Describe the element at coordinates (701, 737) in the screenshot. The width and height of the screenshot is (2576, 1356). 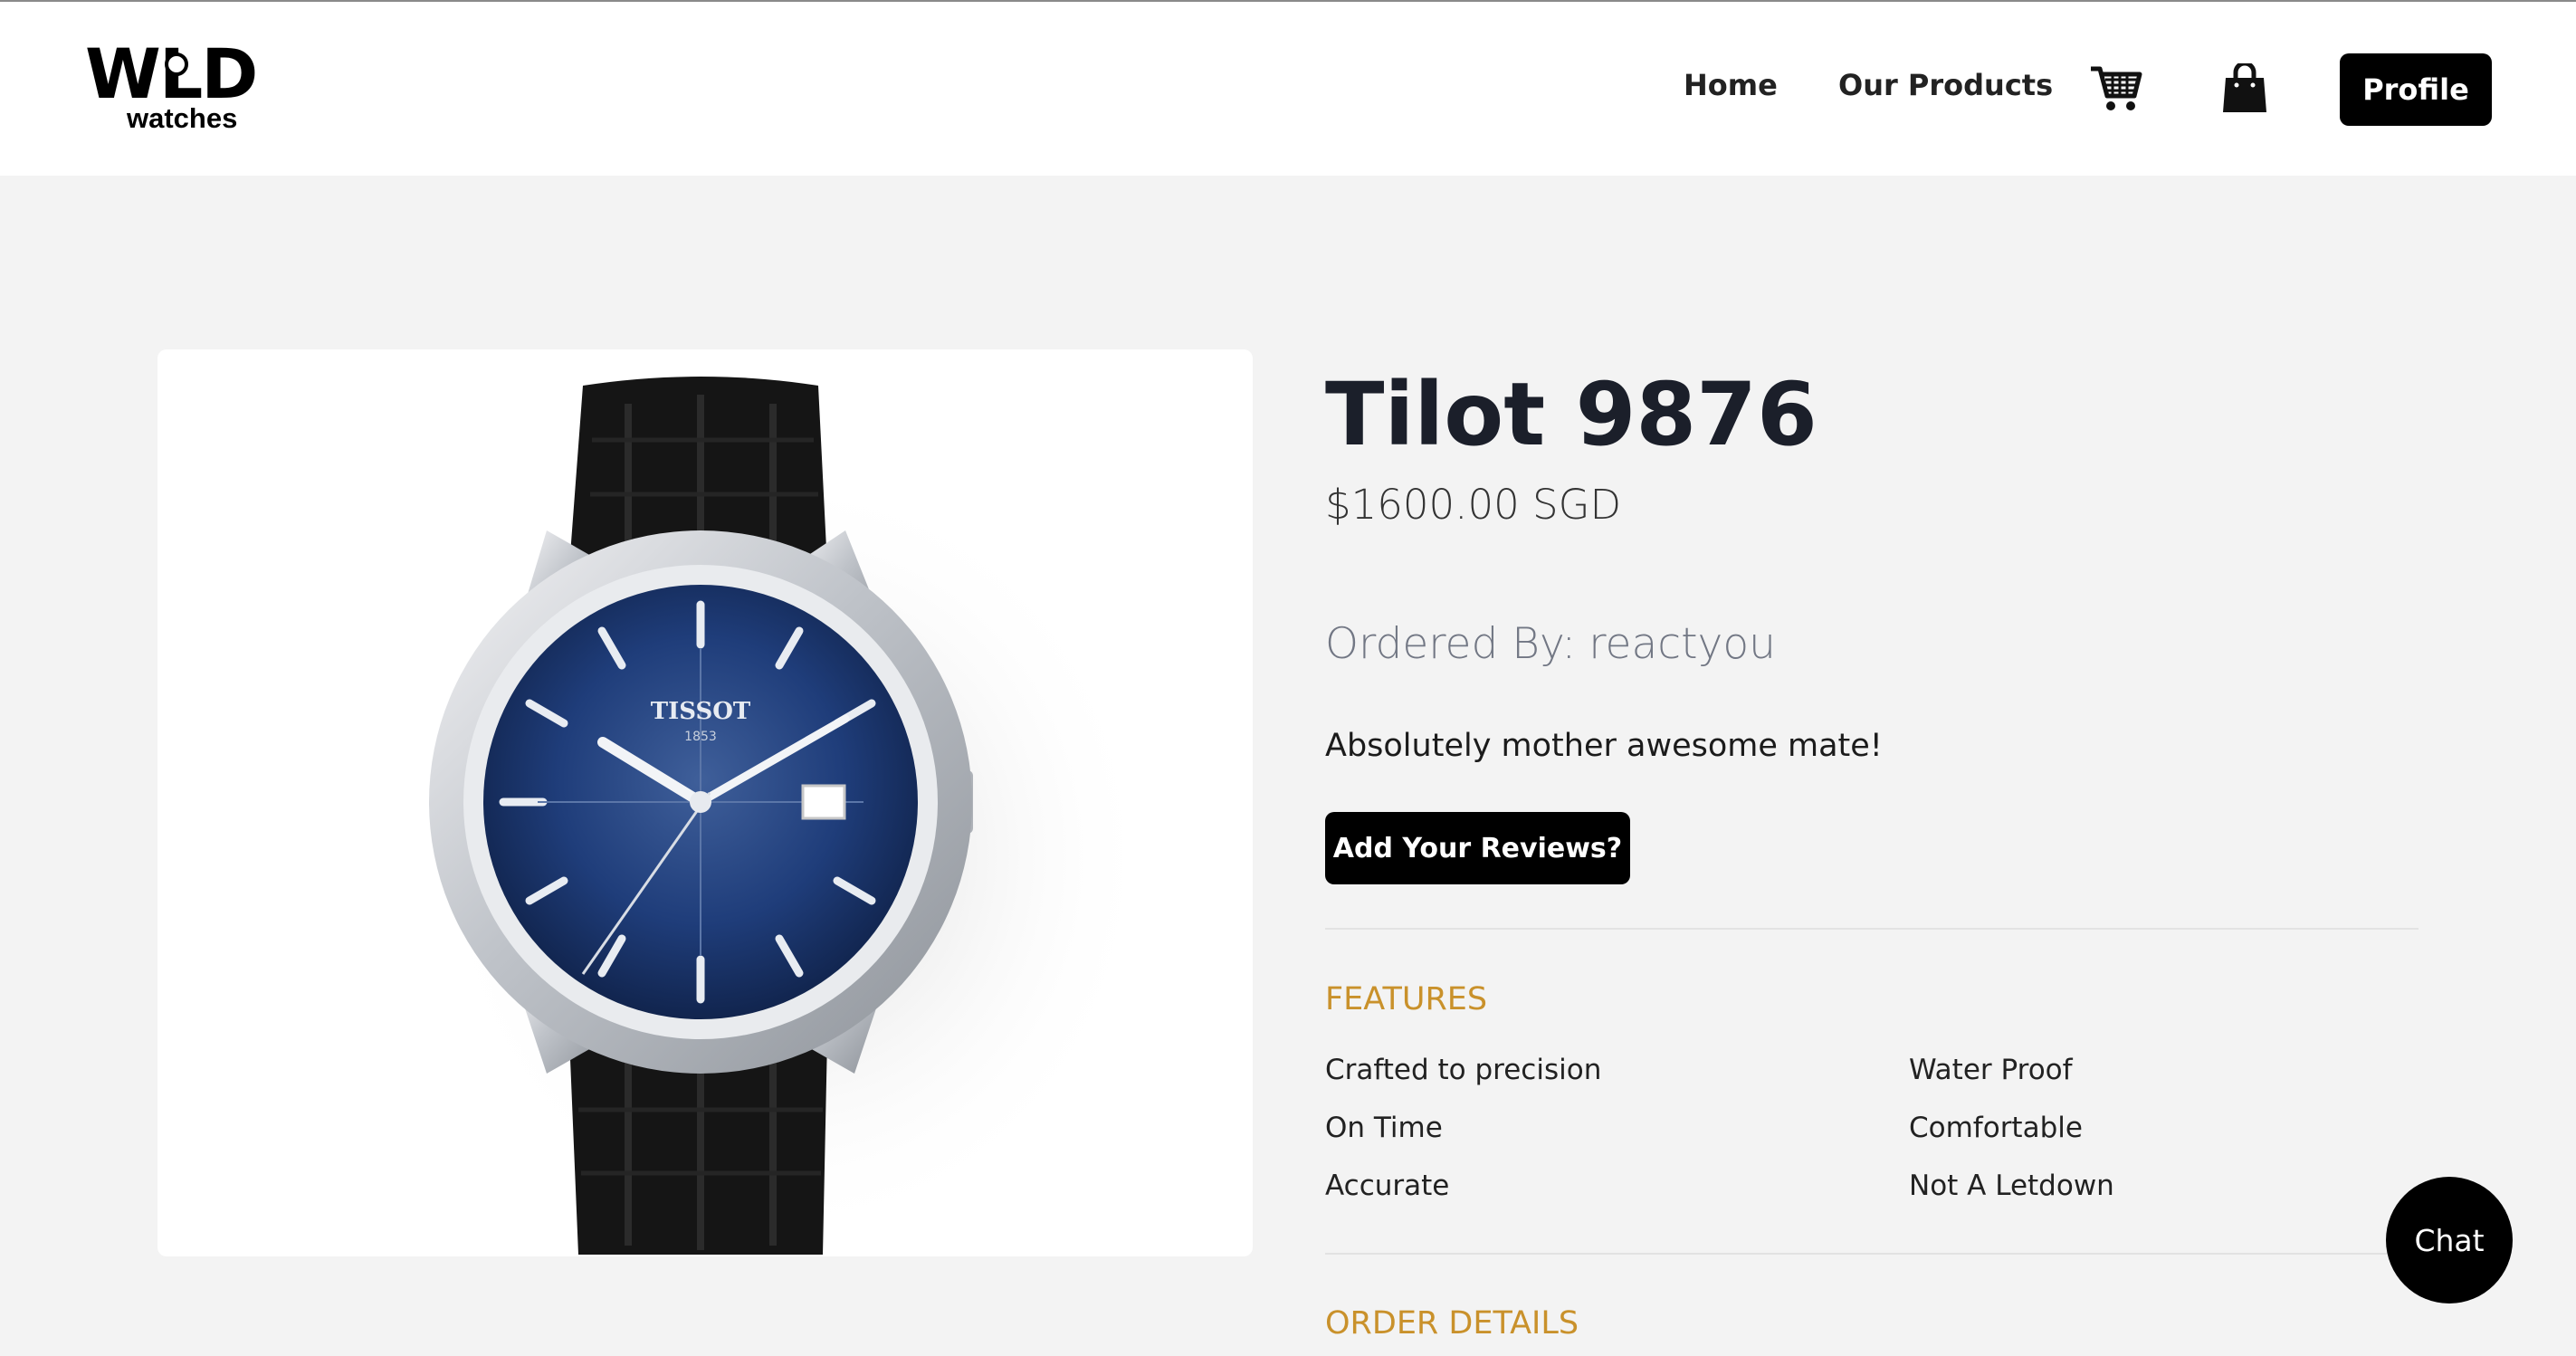
I see `watch-year-text: 1853` at that location.